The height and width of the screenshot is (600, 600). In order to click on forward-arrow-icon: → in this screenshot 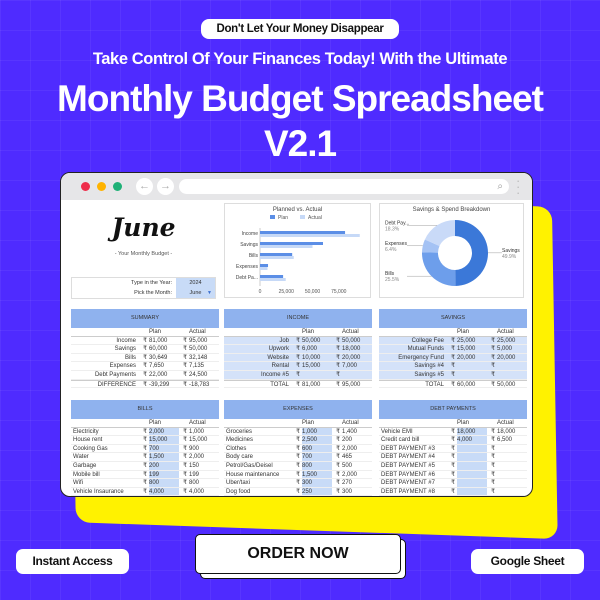, I will do `click(165, 186)`.